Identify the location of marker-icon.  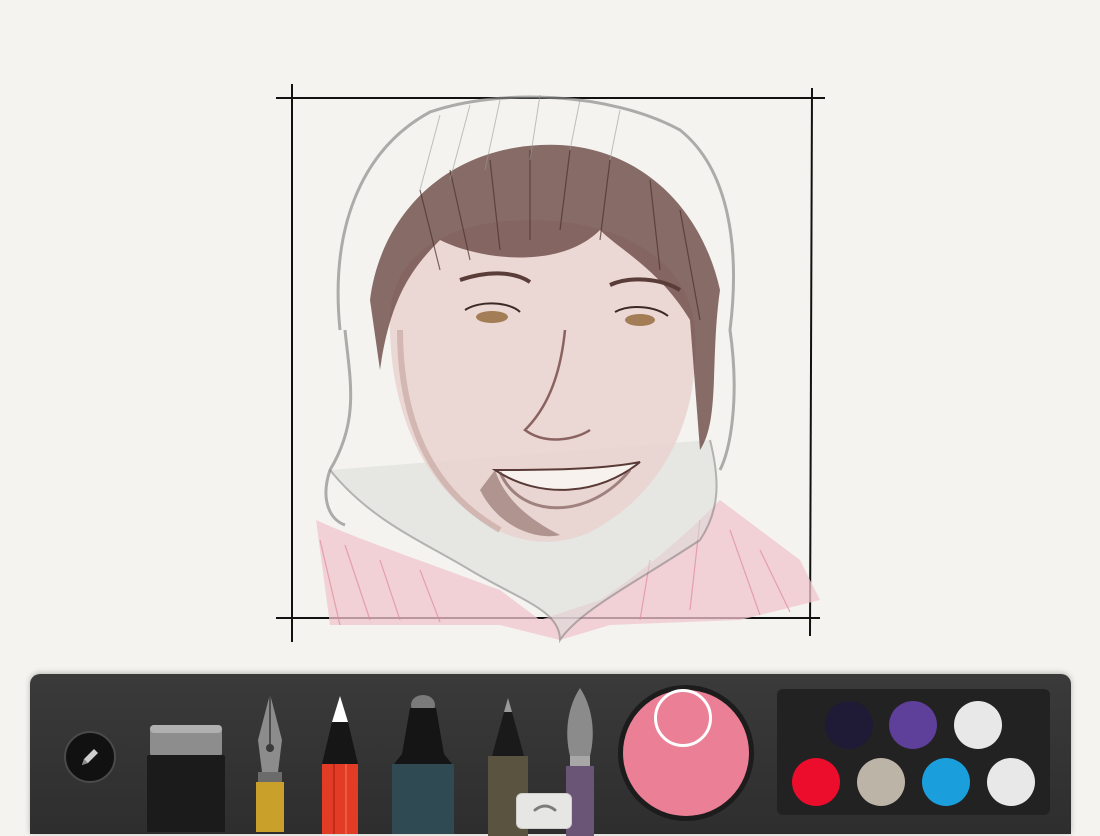
(423, 764).